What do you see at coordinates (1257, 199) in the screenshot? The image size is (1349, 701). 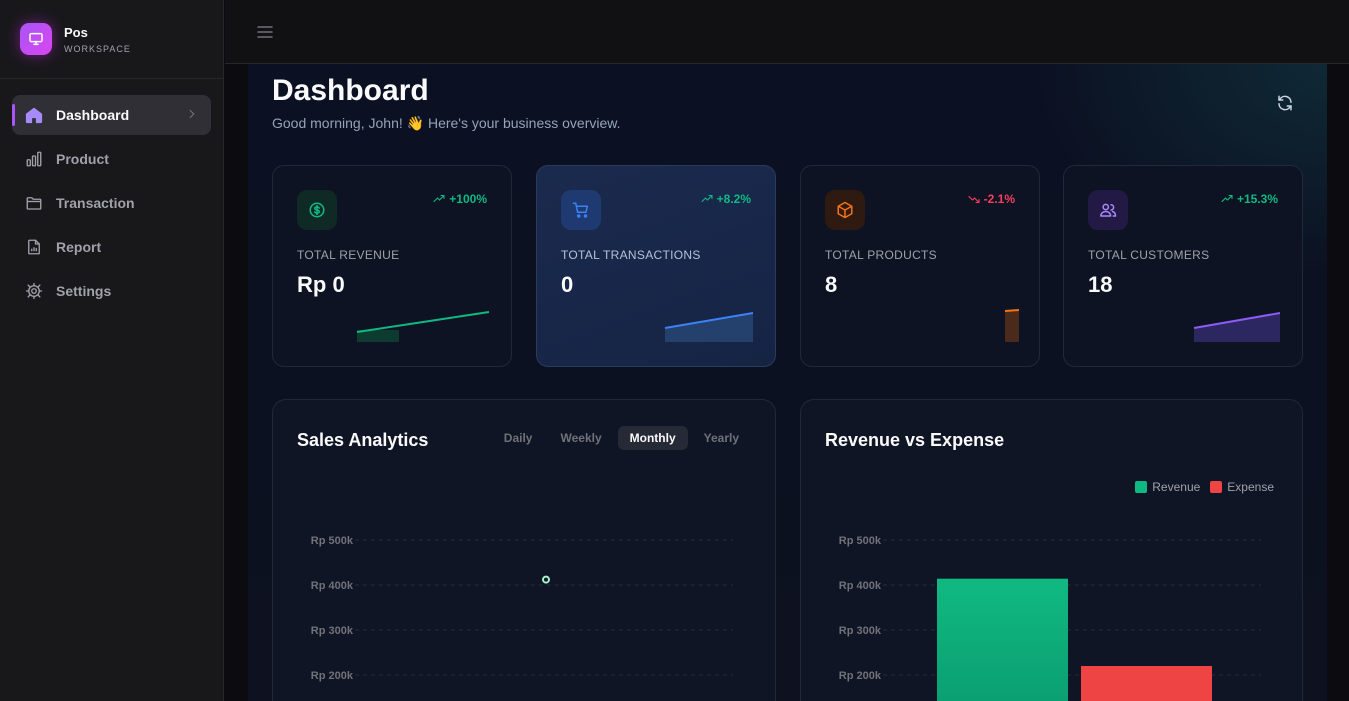 I see `trend-value: +15.3%` at bounding box center [1257, 199].